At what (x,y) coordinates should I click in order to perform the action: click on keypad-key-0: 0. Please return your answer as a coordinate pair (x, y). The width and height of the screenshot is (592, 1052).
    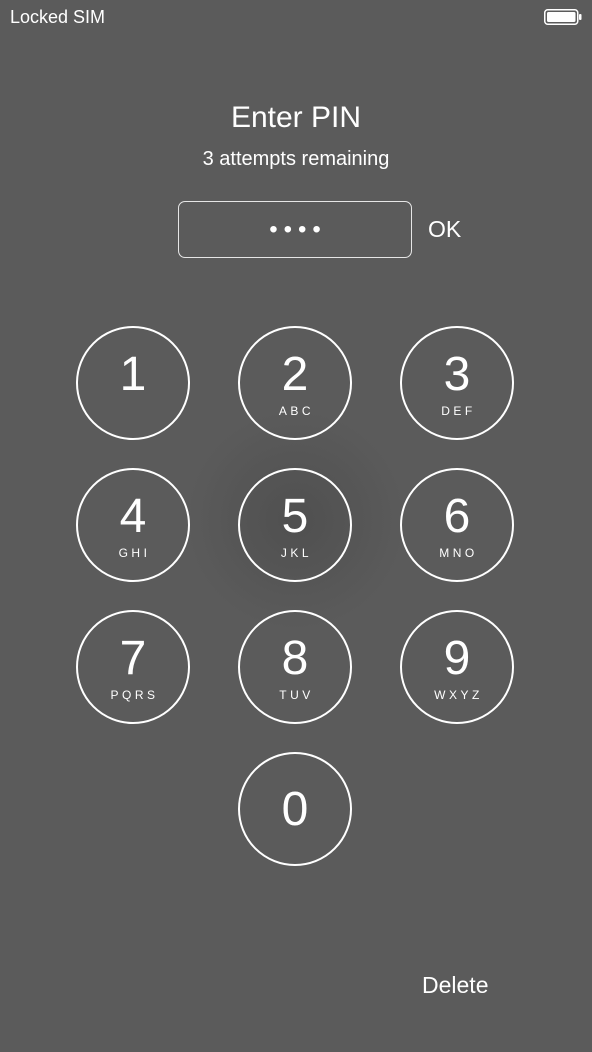
    Looking at the image, I should click on (295, 809).